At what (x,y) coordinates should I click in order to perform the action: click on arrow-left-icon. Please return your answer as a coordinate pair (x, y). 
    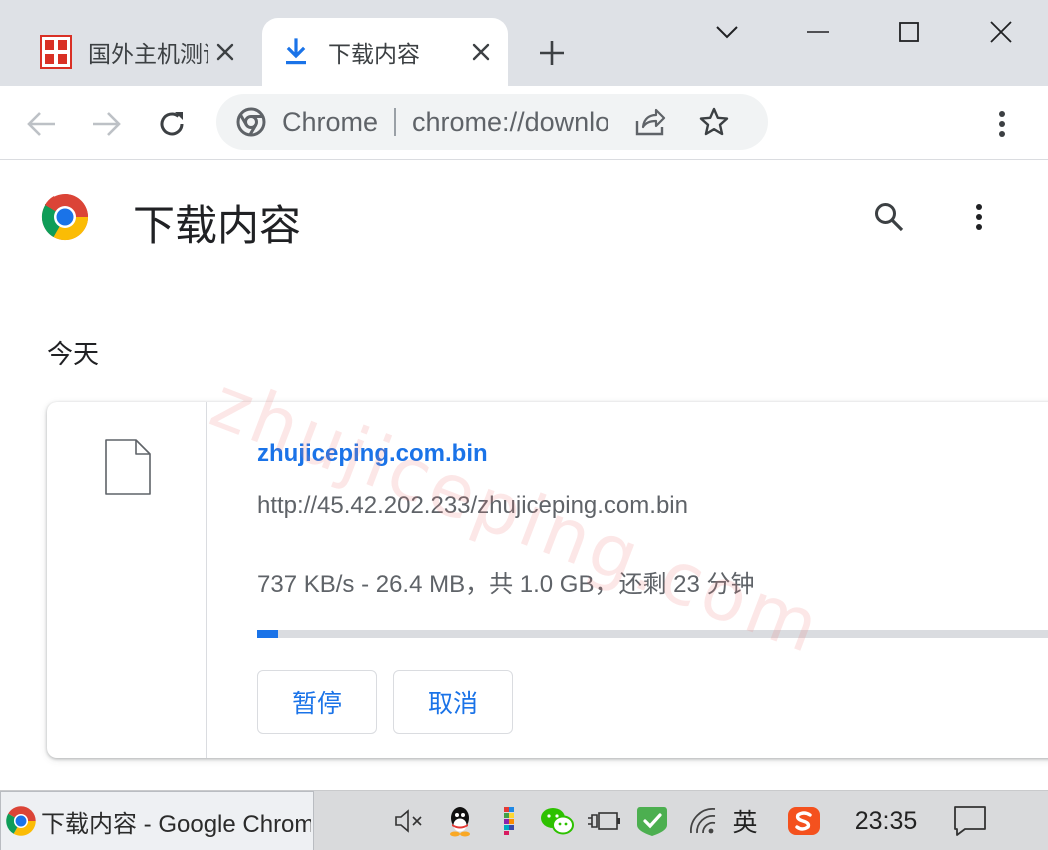
    Looking at the image, I should click on (41, 124).